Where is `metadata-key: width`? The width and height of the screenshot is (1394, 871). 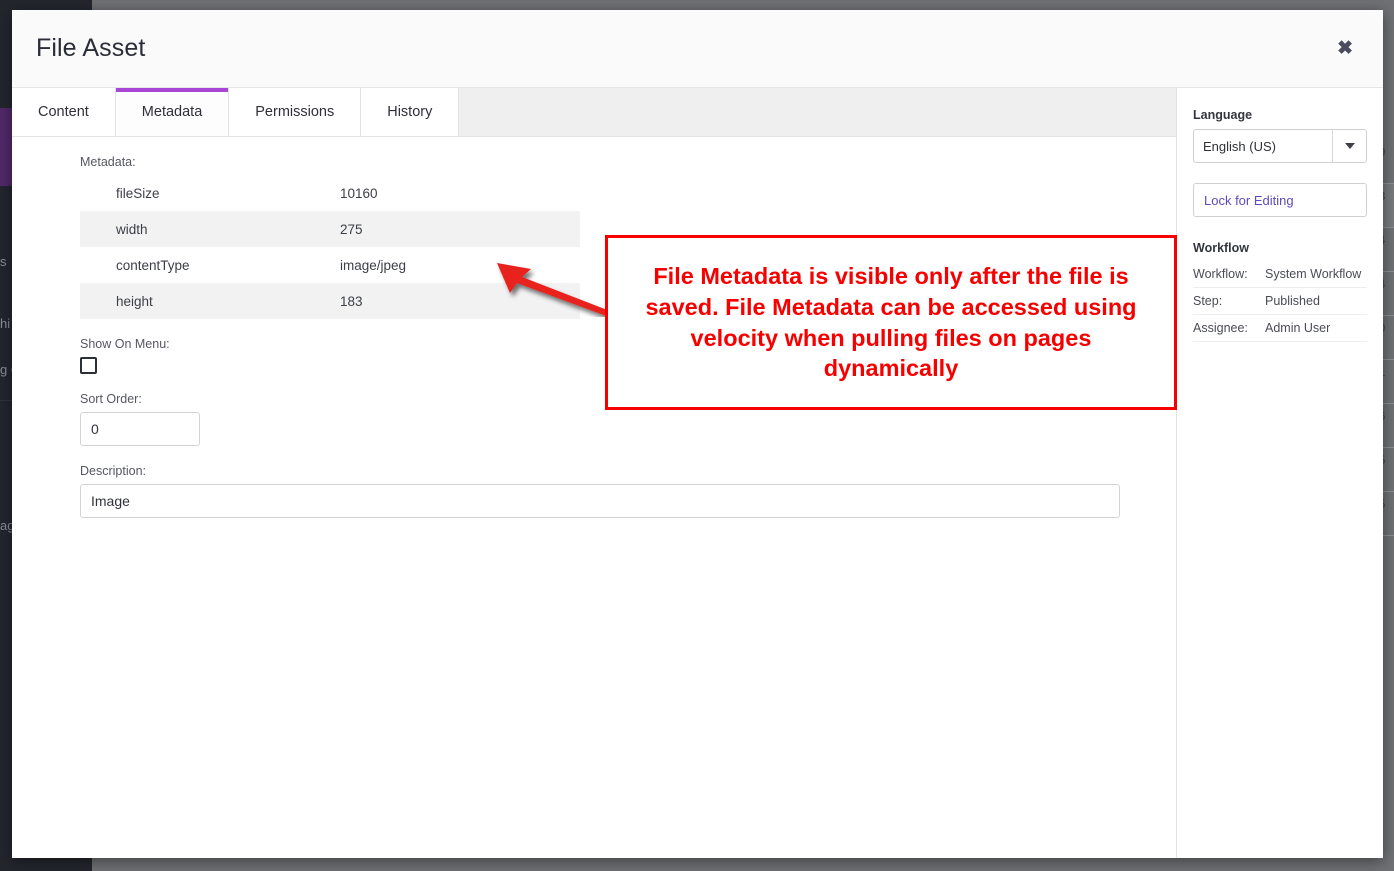 metadata-key: width is located at coordinates (132, 229).